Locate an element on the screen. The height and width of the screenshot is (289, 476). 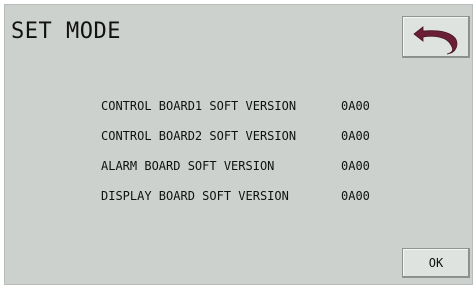
version-row-display-board: DISPLAY BOARD SOFT VERSION 0A00 is located at coordinates (261, 196).